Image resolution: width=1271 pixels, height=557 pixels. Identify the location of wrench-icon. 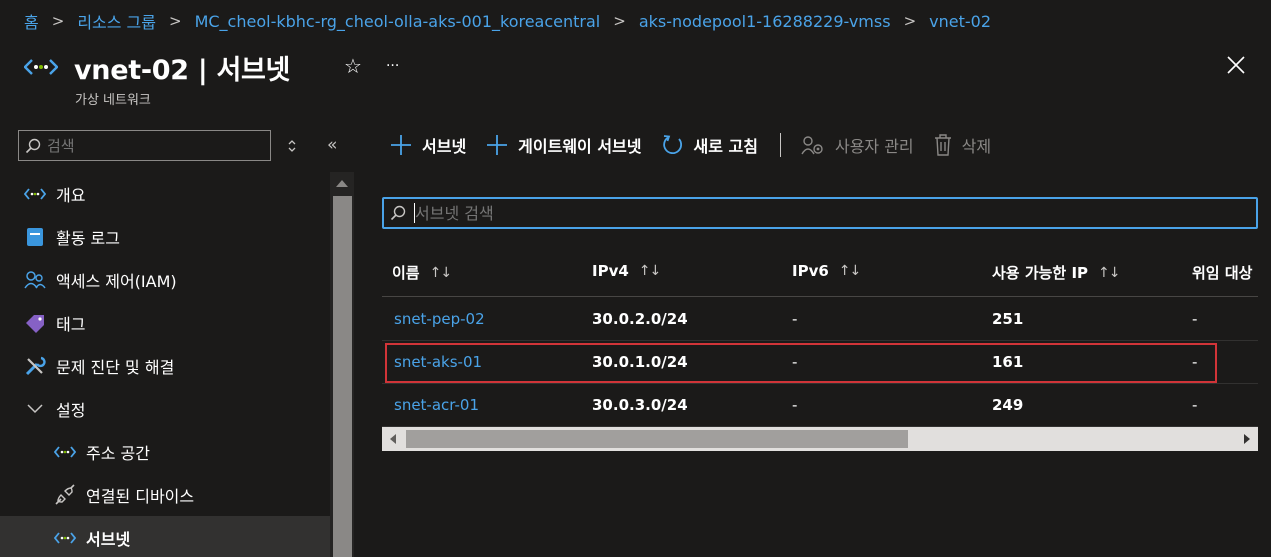
(35, 366).